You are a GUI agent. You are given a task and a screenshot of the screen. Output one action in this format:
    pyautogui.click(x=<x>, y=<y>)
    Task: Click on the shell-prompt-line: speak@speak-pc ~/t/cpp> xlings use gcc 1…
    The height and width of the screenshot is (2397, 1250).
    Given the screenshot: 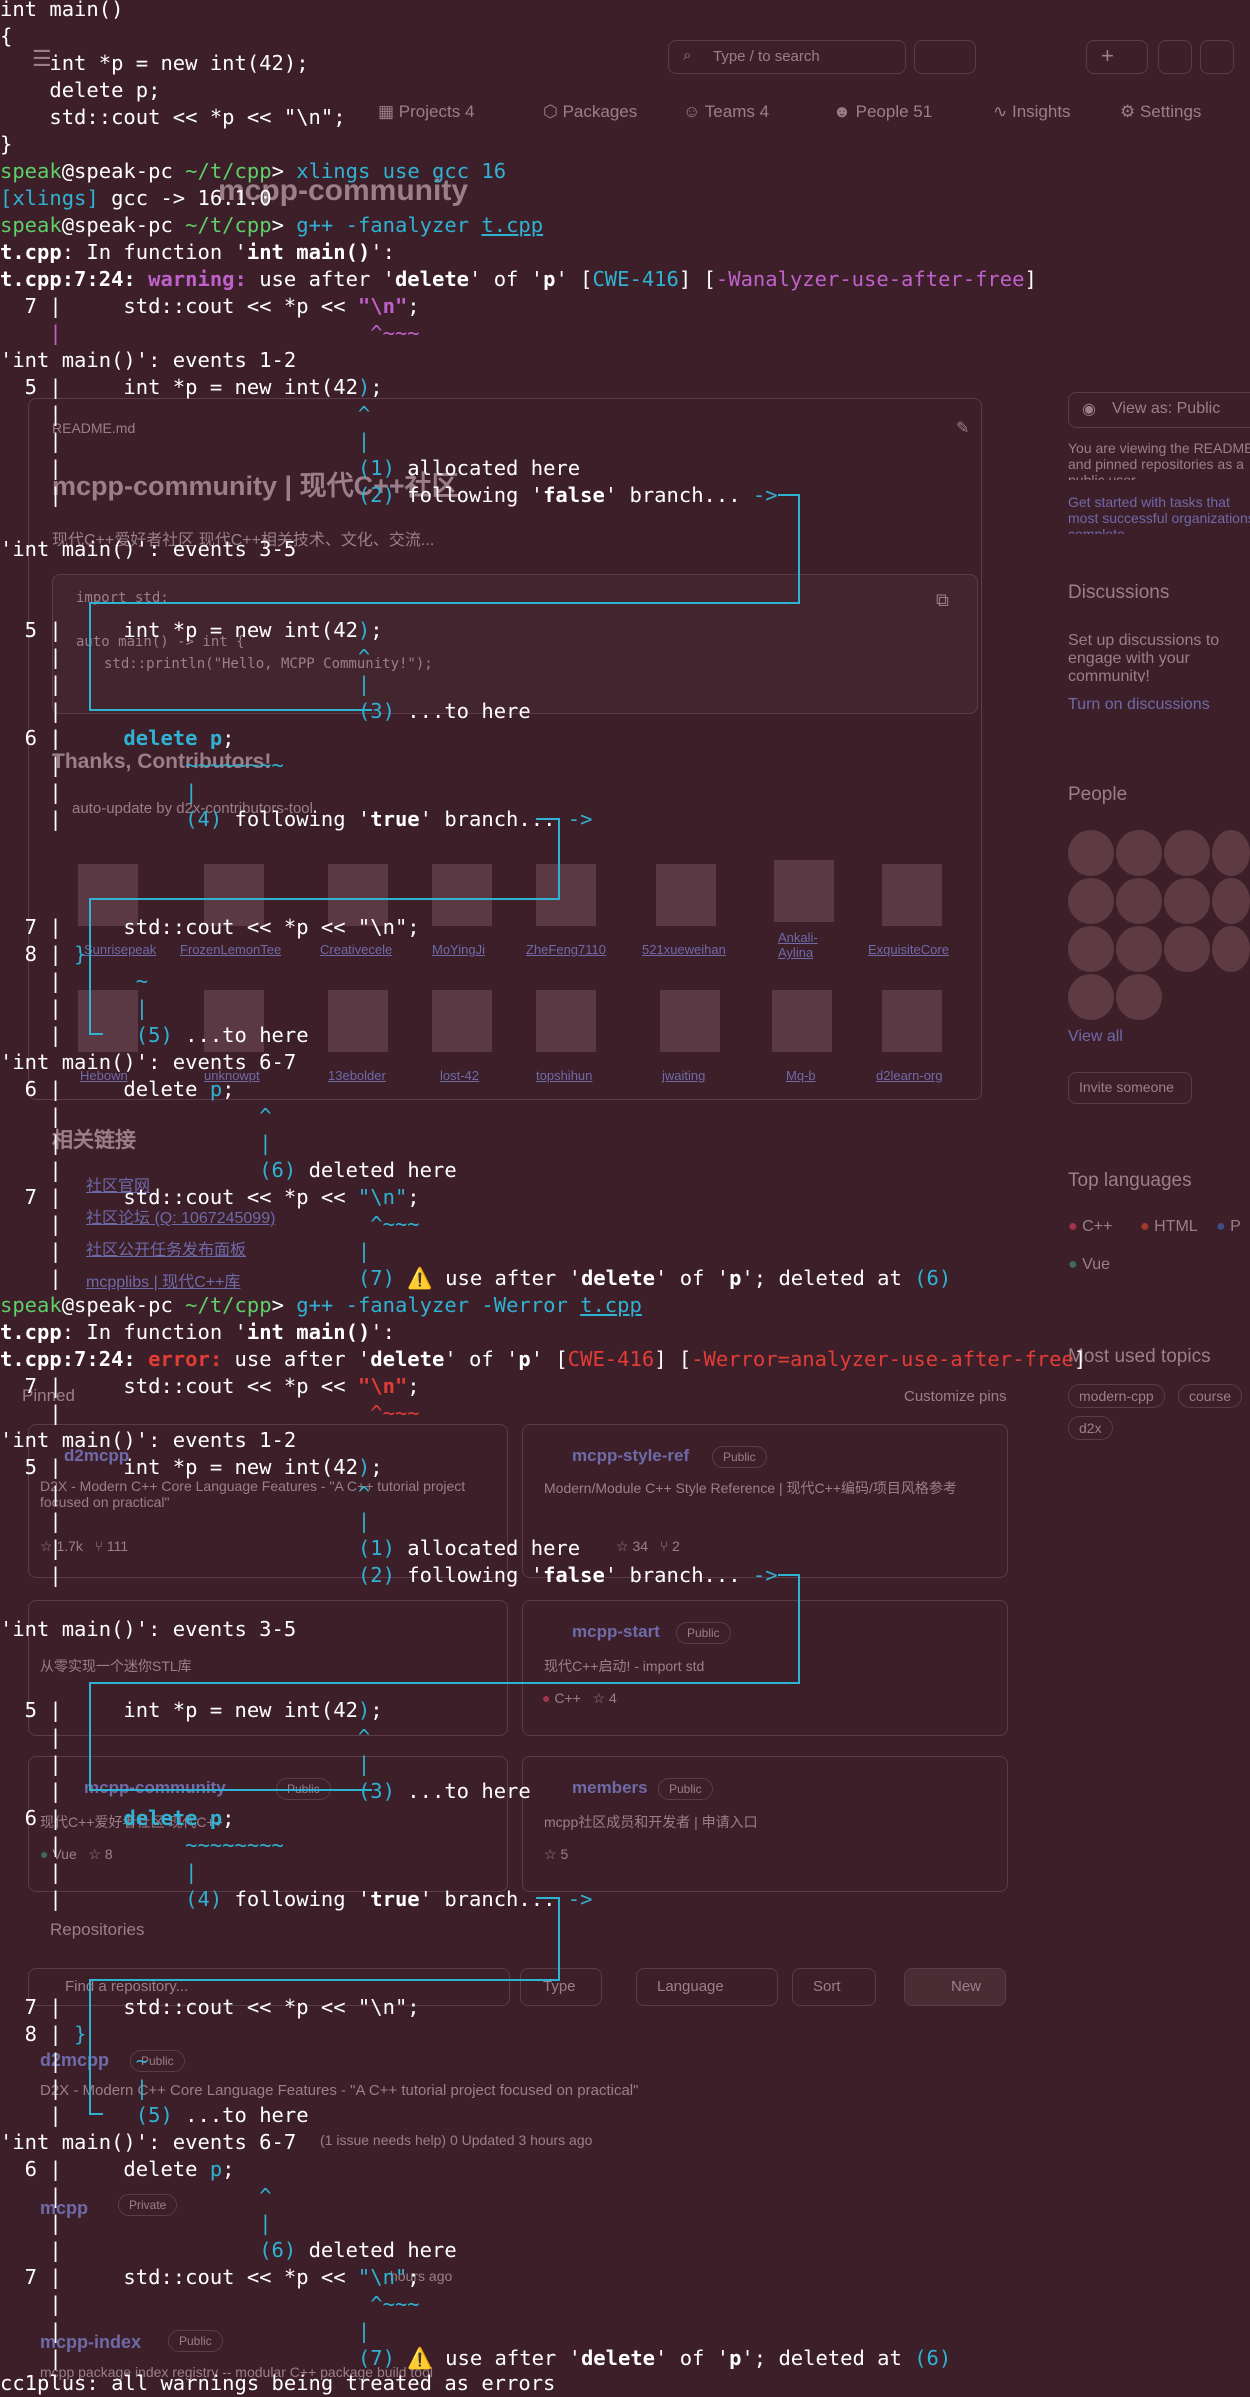 What is the action you would take?
    pyautogui.click(x=253, y=171)
    